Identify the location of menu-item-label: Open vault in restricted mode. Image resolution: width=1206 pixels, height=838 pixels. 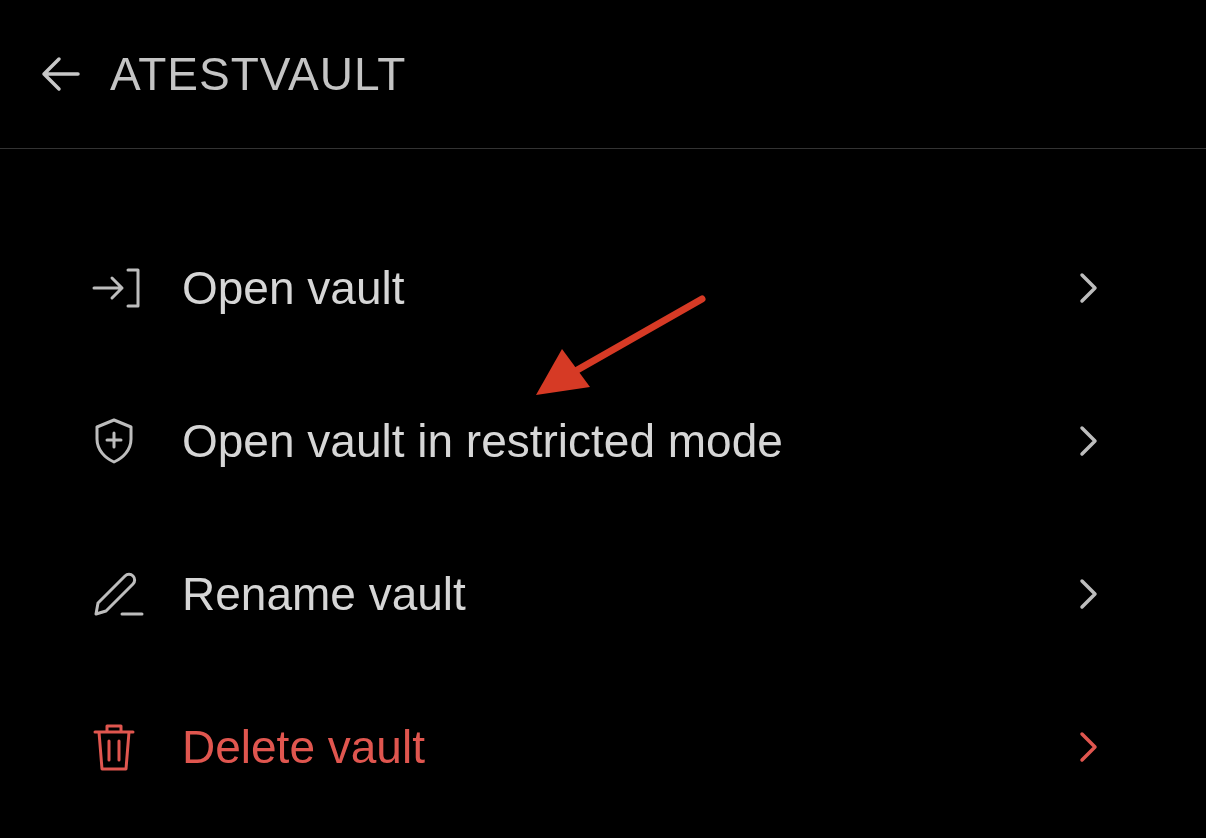
(483, 440).